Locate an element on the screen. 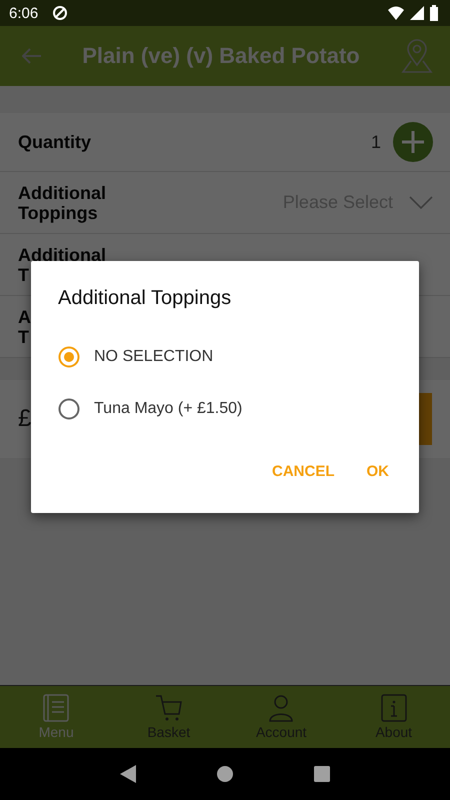  person-icon is located at coordinates (281, 708).